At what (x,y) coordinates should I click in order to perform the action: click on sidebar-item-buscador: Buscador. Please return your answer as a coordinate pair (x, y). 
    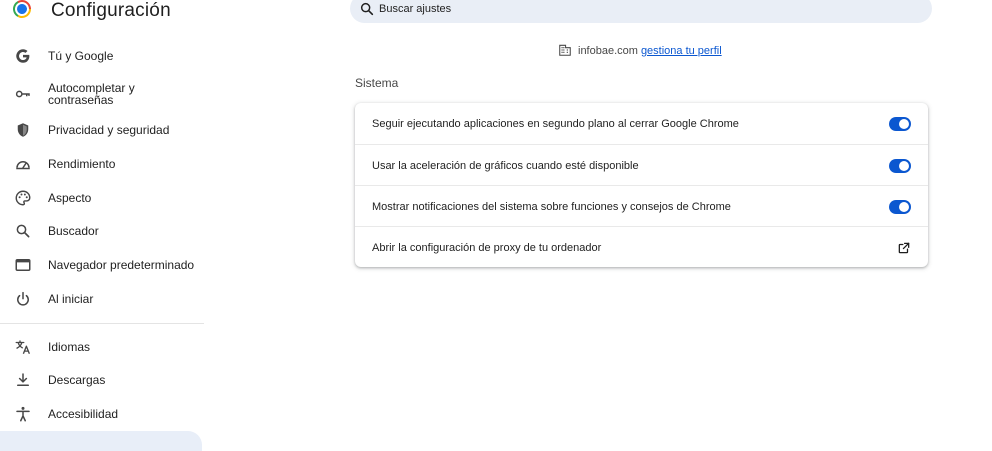
    Looking at the image, I should click on (102, 231).